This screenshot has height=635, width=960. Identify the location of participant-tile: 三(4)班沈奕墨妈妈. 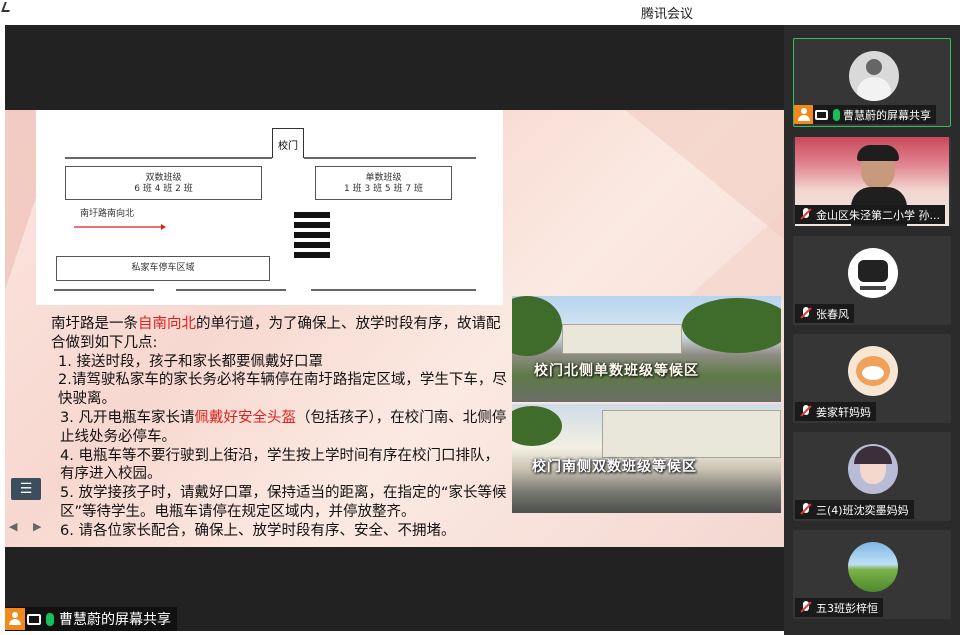
(872, 476).